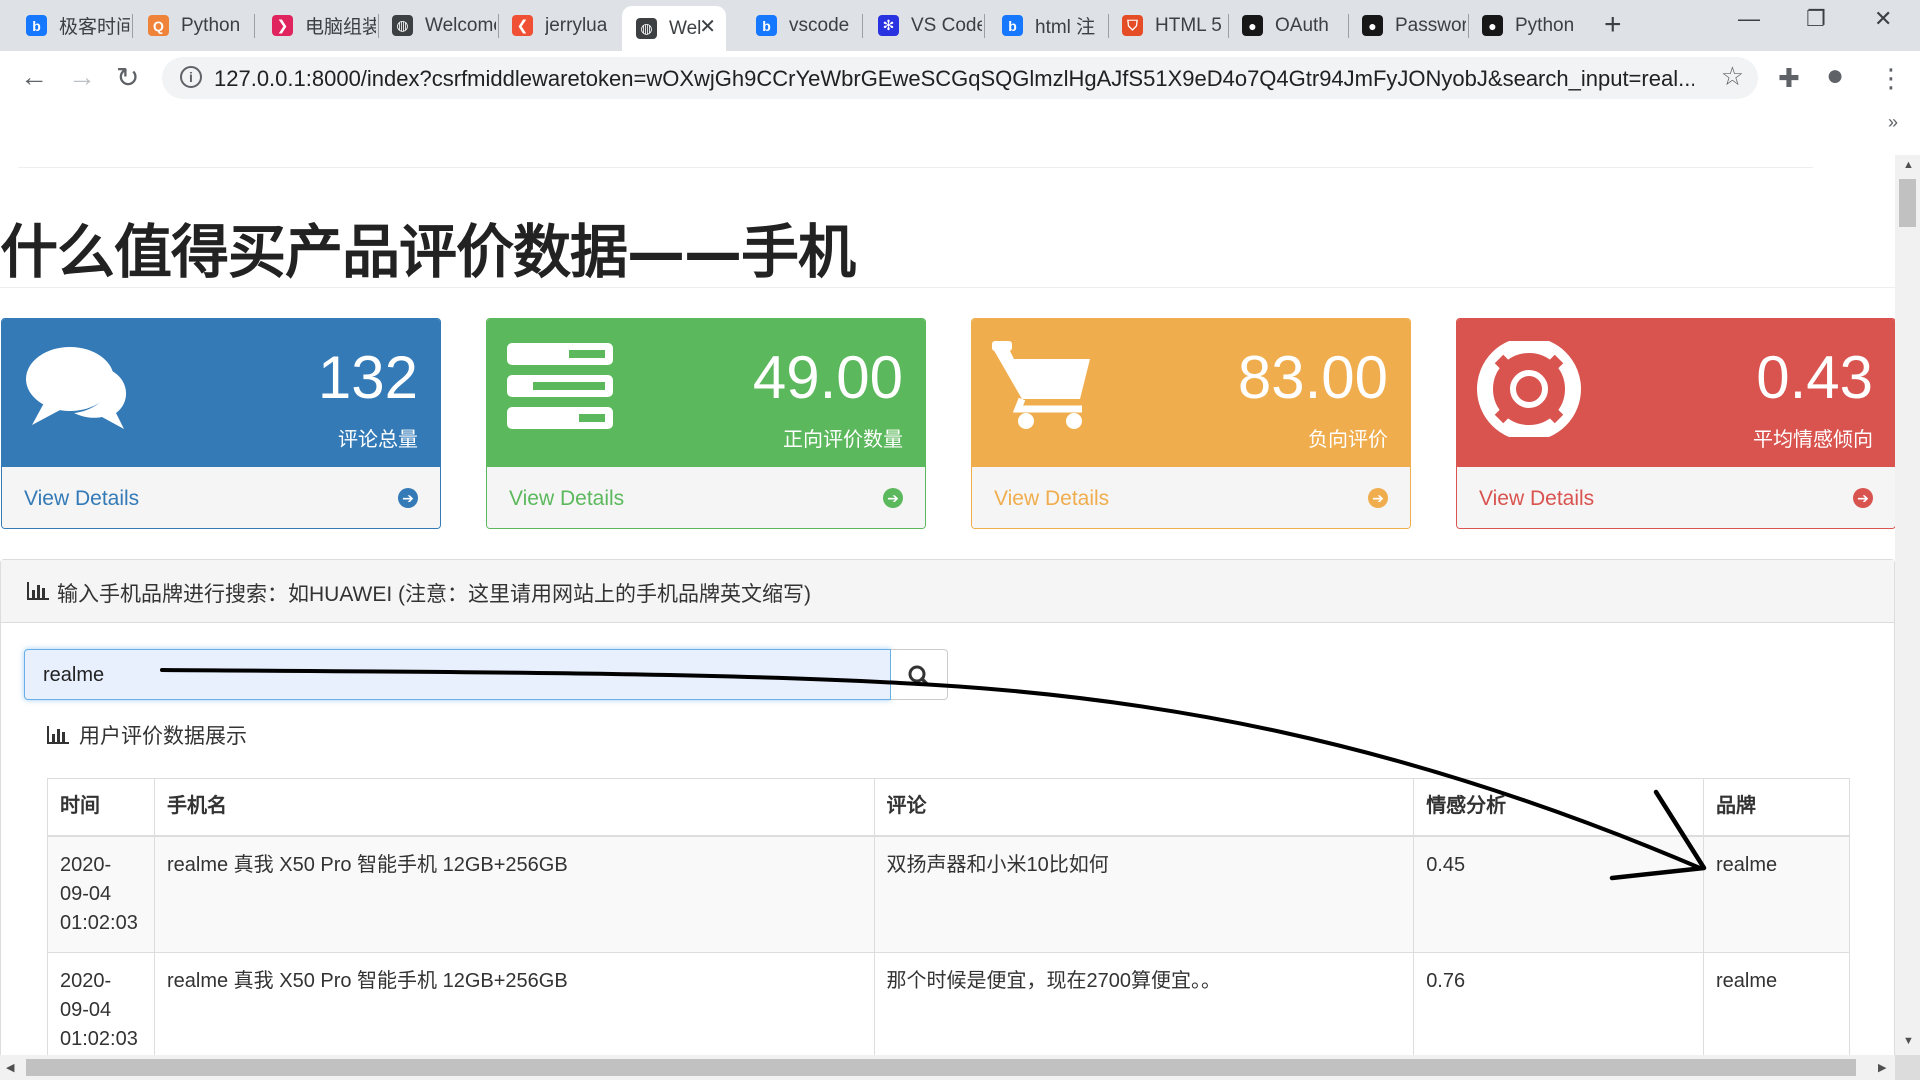 This screenshot has width=1920, height=1080. I want to click on bookmarks-overflow-icon: », so click(1893, 122).